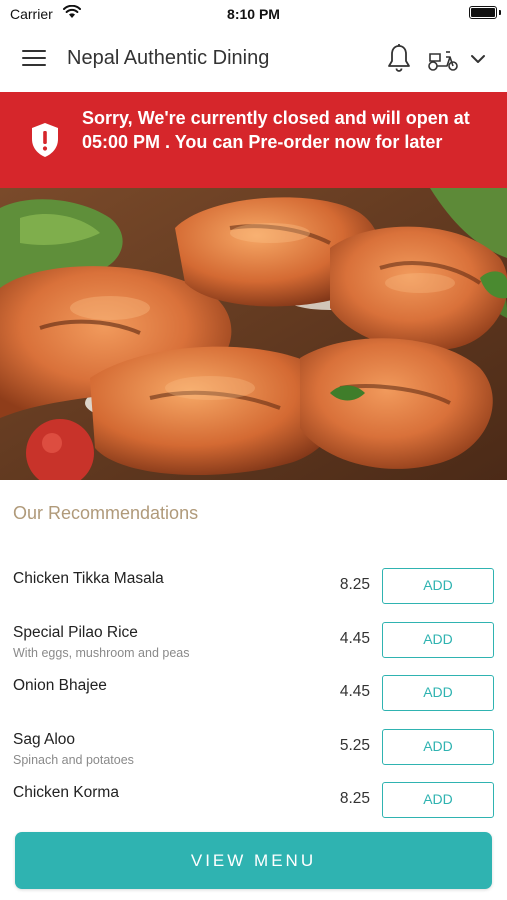 The image size is (507, 900). I want to click on menu-item: Onion Bhajee 4.45 ADD, so click(253, 694).